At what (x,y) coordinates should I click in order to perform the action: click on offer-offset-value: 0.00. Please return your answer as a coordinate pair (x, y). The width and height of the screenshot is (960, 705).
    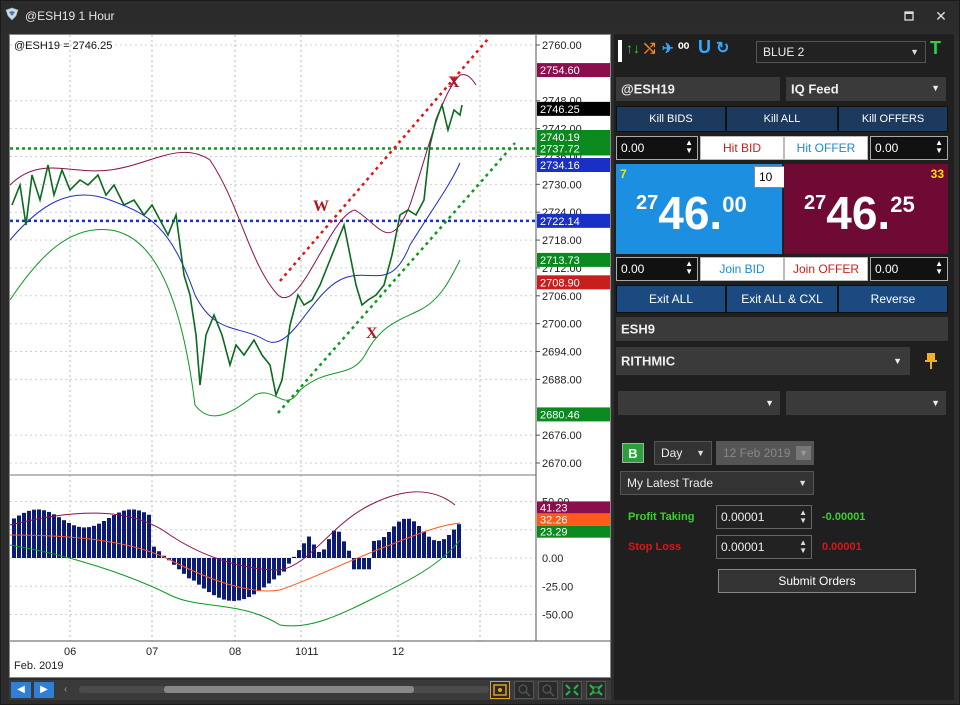
    Looking at the image, I should click on (887, 148).